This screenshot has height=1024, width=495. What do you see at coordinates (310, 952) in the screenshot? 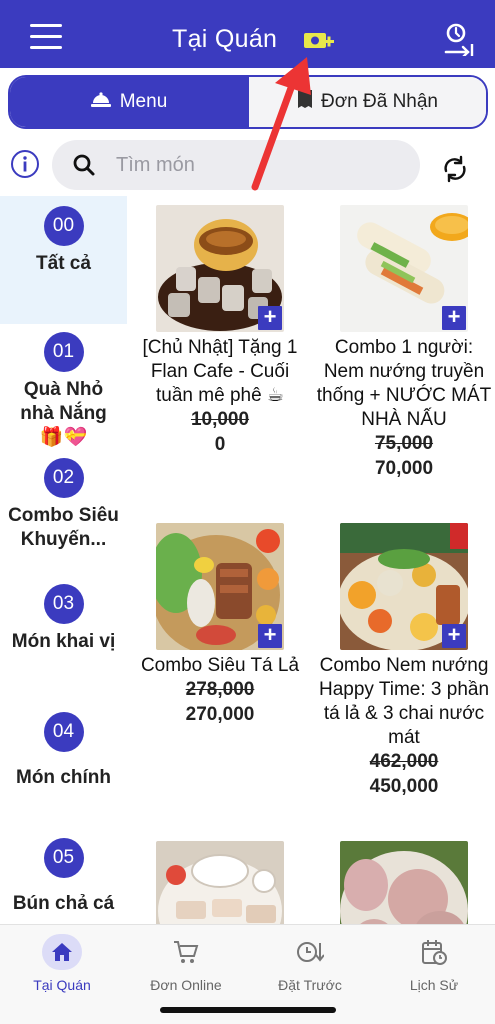
I see `clock-down-icon` at bounding box center [310, 952].